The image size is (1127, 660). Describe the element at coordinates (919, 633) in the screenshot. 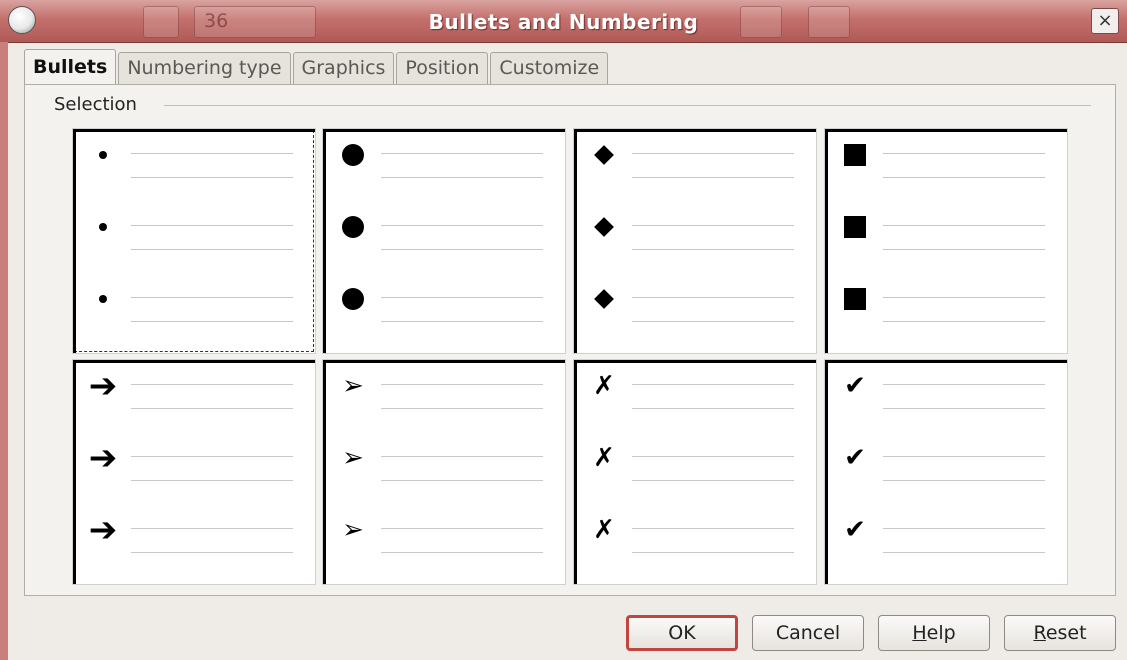

I see `help-mnemonic: H` at that location.